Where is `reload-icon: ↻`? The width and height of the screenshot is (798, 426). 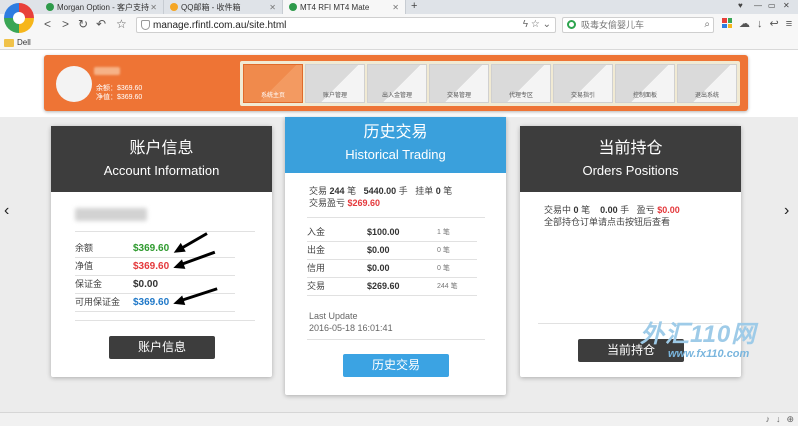 reload-icon: ↻ is located at coordinates (83, 24).